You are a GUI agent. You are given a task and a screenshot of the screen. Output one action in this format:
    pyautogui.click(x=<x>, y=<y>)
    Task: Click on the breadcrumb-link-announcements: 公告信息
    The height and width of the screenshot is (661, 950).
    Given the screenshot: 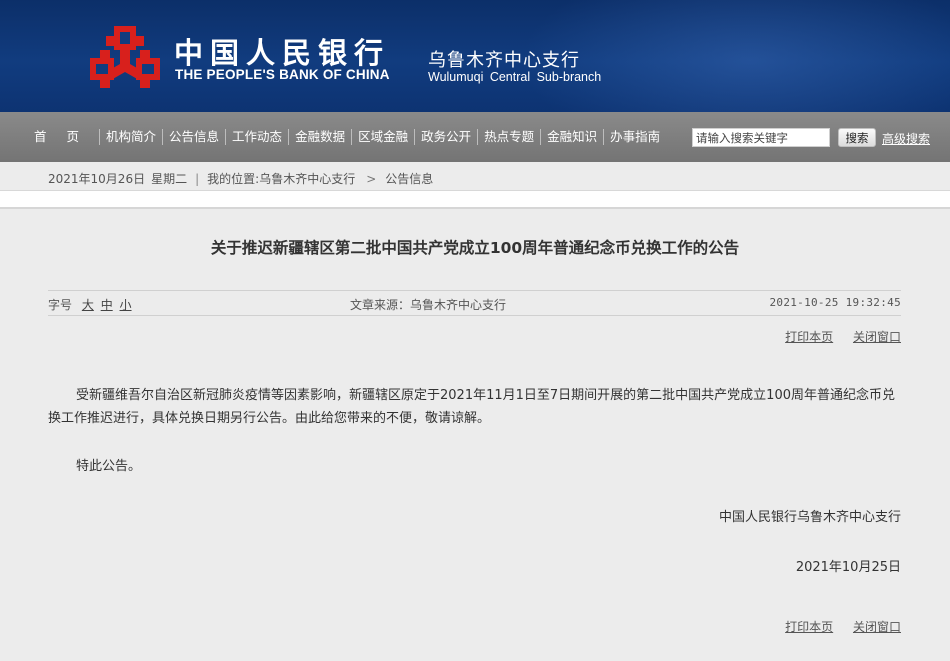 What is the action you would take?
    pyautogui.click(x=409, y=178)
    